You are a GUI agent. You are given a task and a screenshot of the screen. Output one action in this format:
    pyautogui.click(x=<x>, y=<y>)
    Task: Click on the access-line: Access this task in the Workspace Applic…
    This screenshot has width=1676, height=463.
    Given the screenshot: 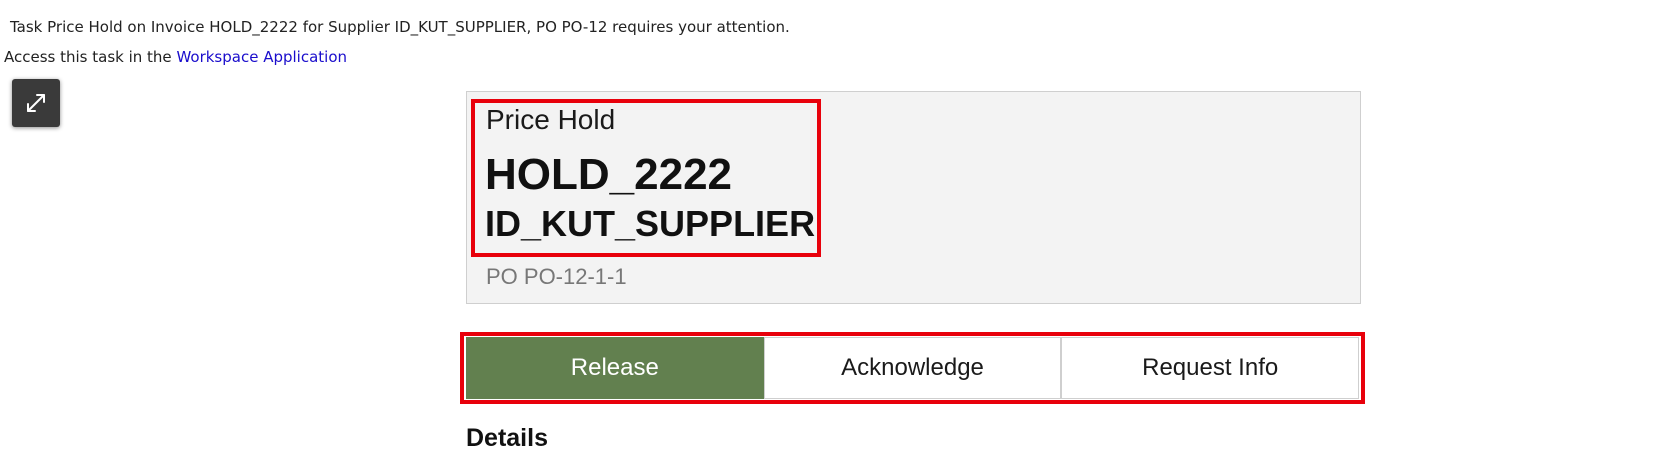 What is the action you would take?
    pyautogui.click(x=175, y=57)
    